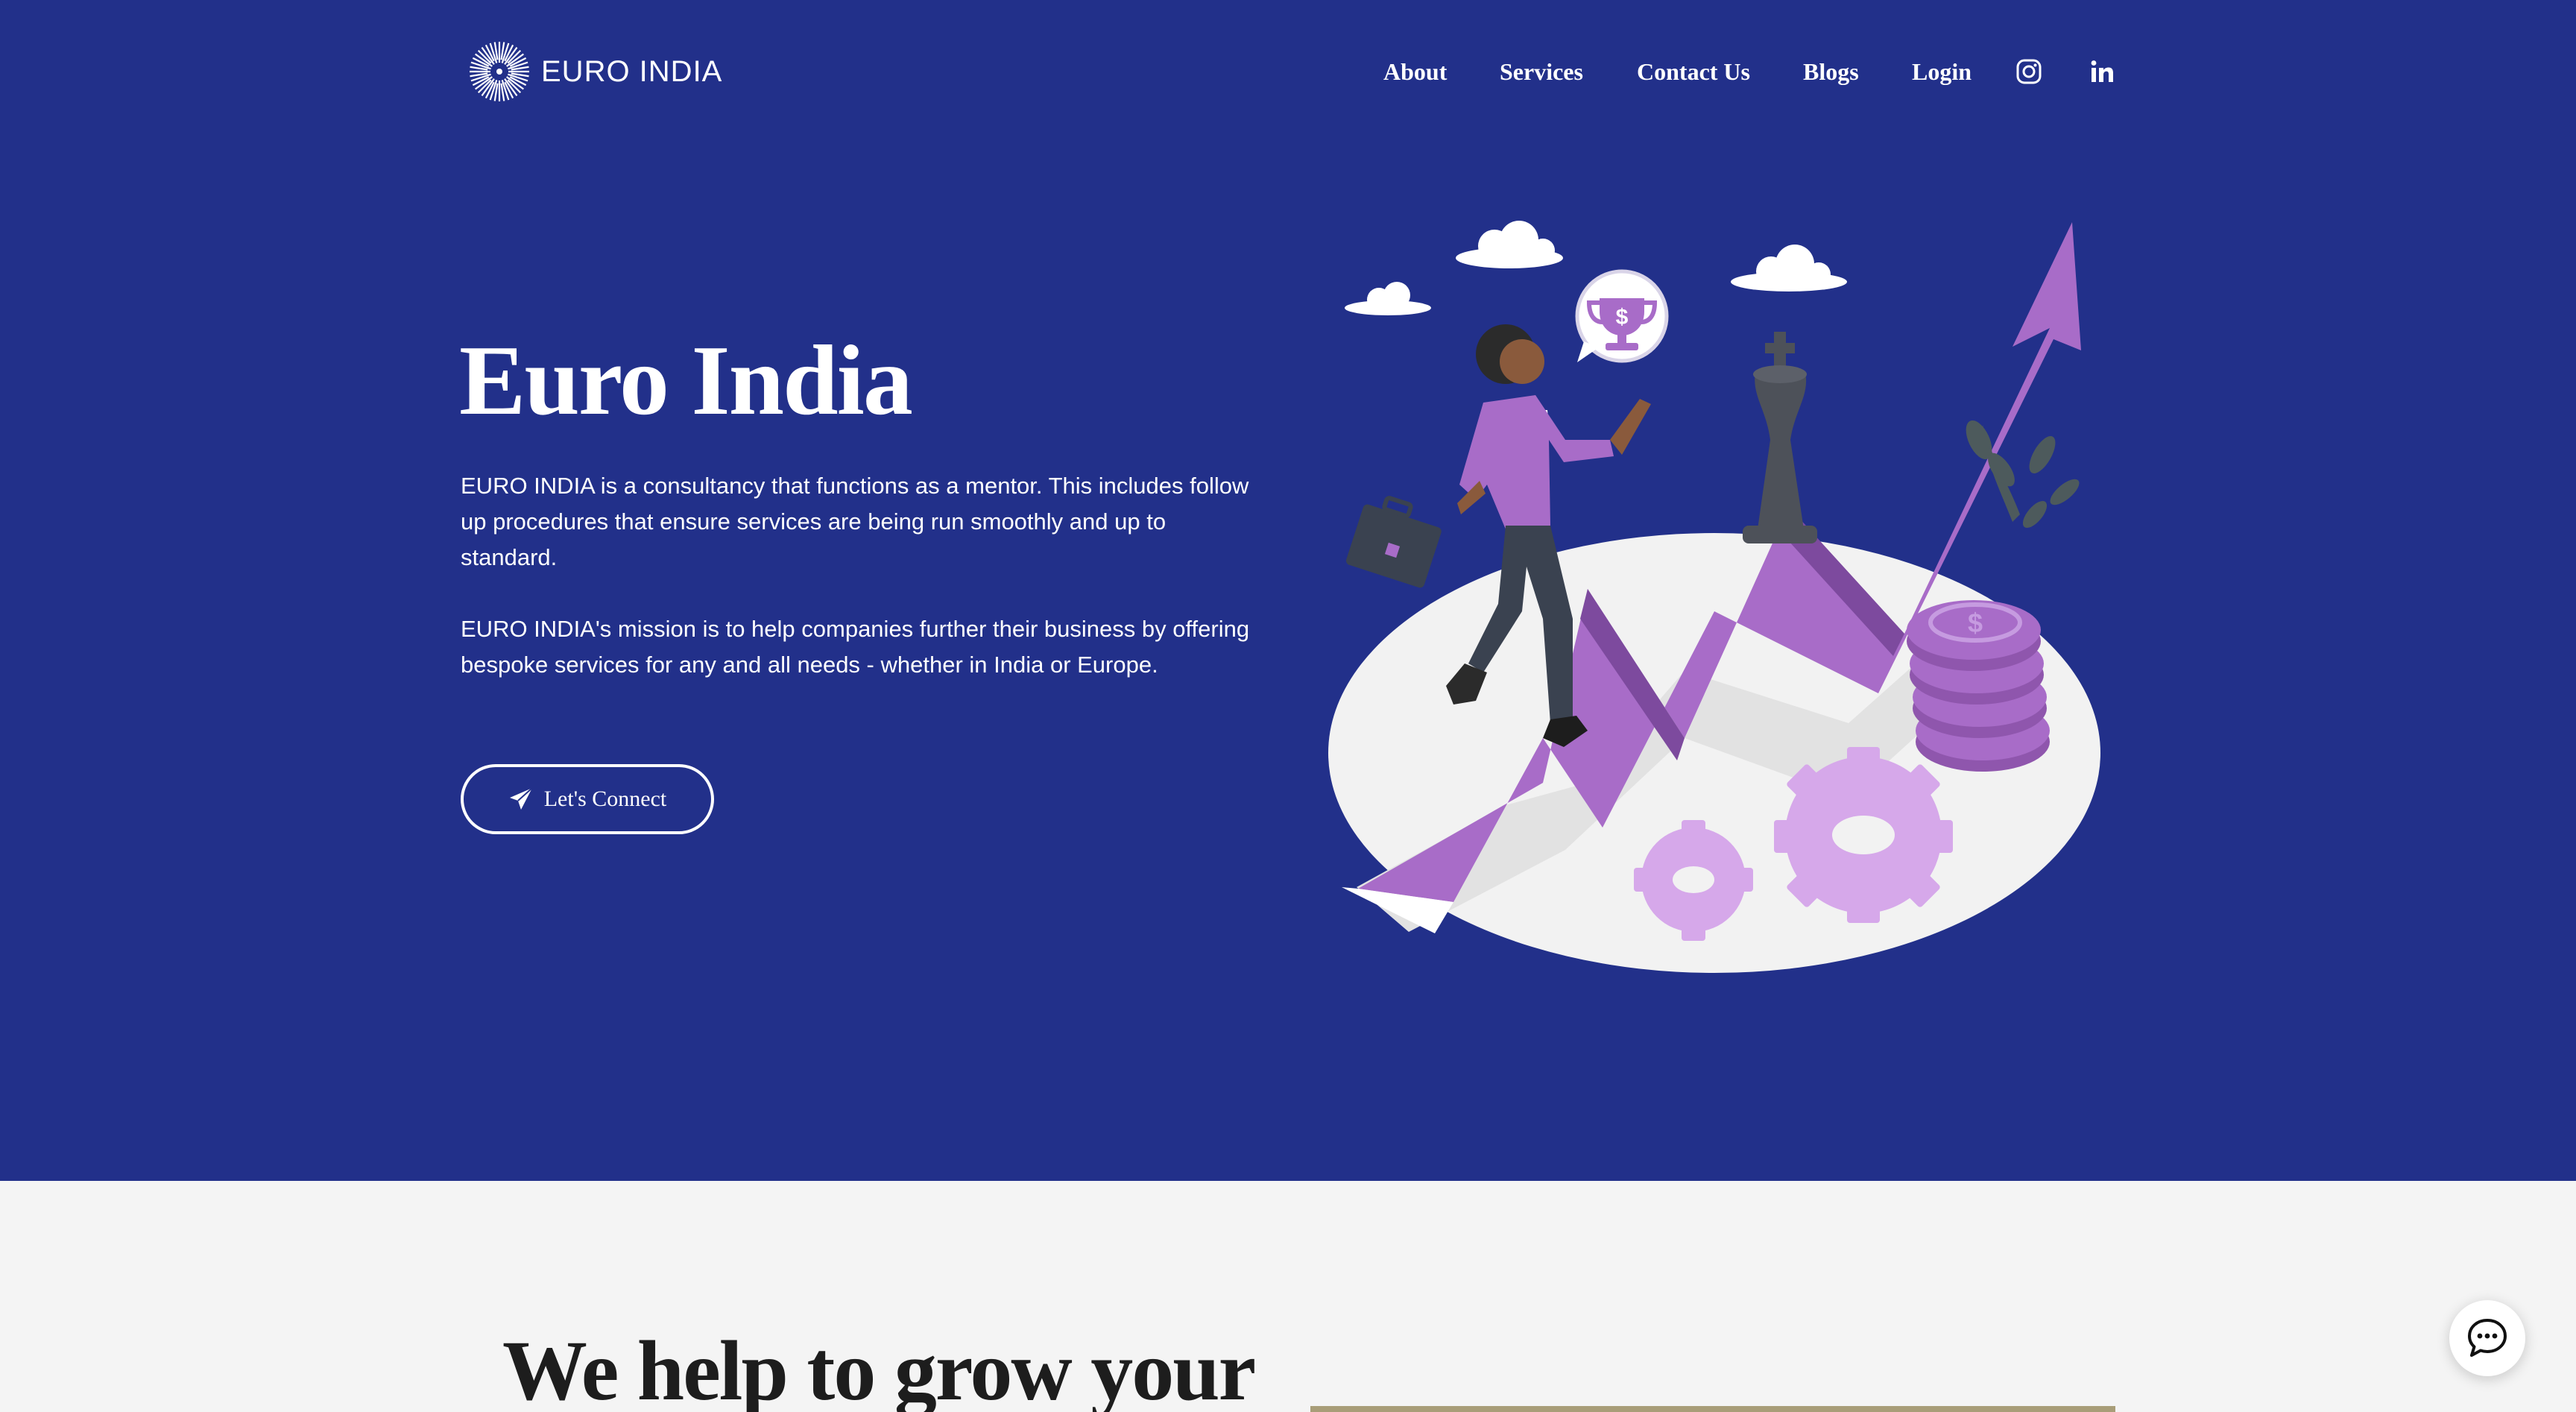 The image size is (2576, 1412). I want to click on main-nav: About Services Contact Us Blogs Login, so click(1729, 71).